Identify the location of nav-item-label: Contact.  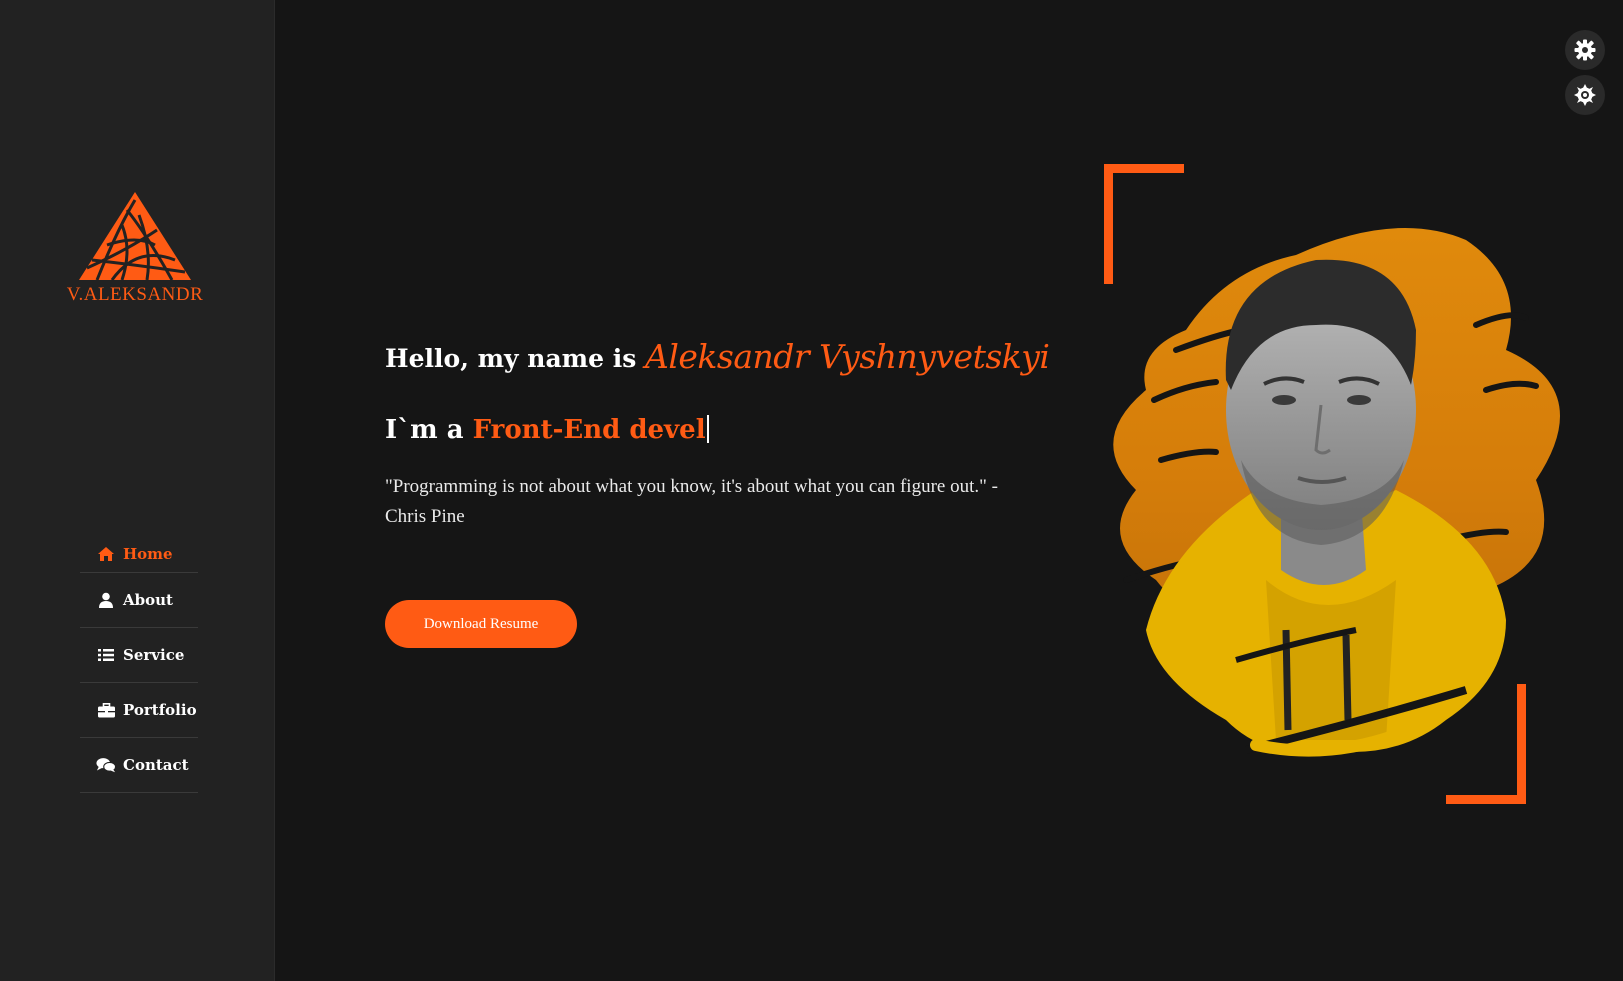
(156, 765).